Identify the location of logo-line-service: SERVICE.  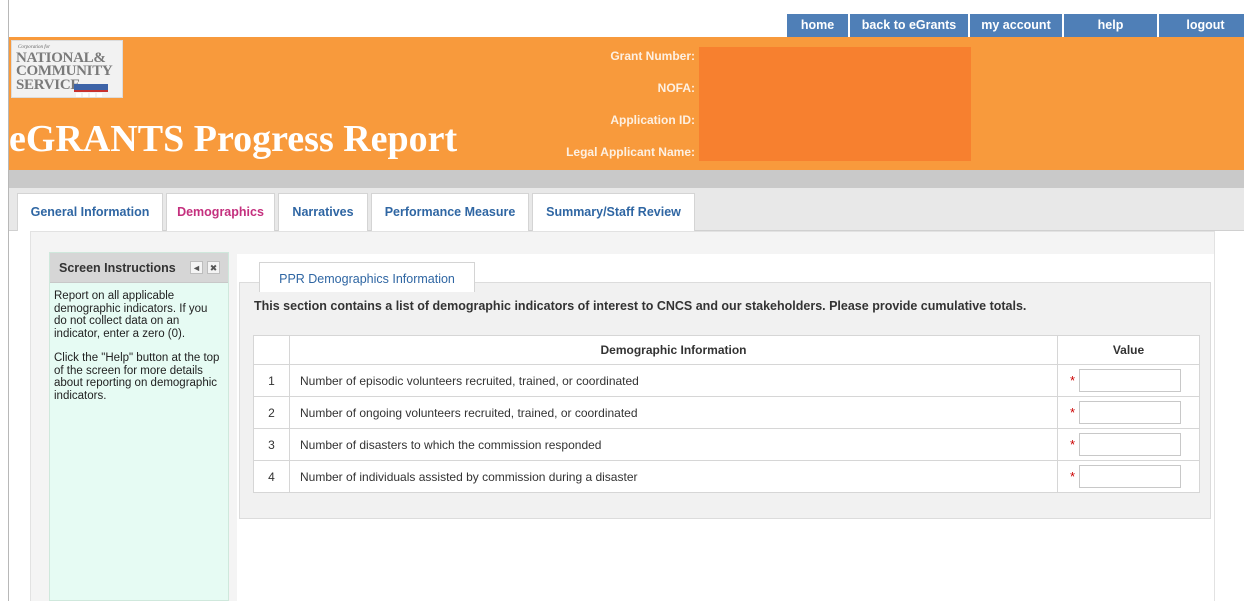
(48, 85).